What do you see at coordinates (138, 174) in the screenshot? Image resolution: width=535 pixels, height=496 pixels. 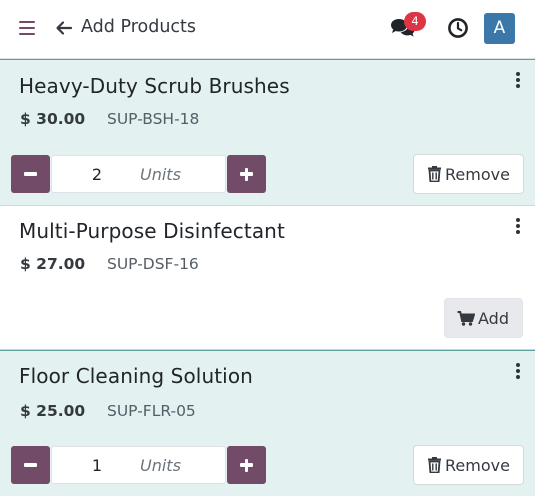 I see `quantity-input: 2 Units` at bounding box center [138, 174].